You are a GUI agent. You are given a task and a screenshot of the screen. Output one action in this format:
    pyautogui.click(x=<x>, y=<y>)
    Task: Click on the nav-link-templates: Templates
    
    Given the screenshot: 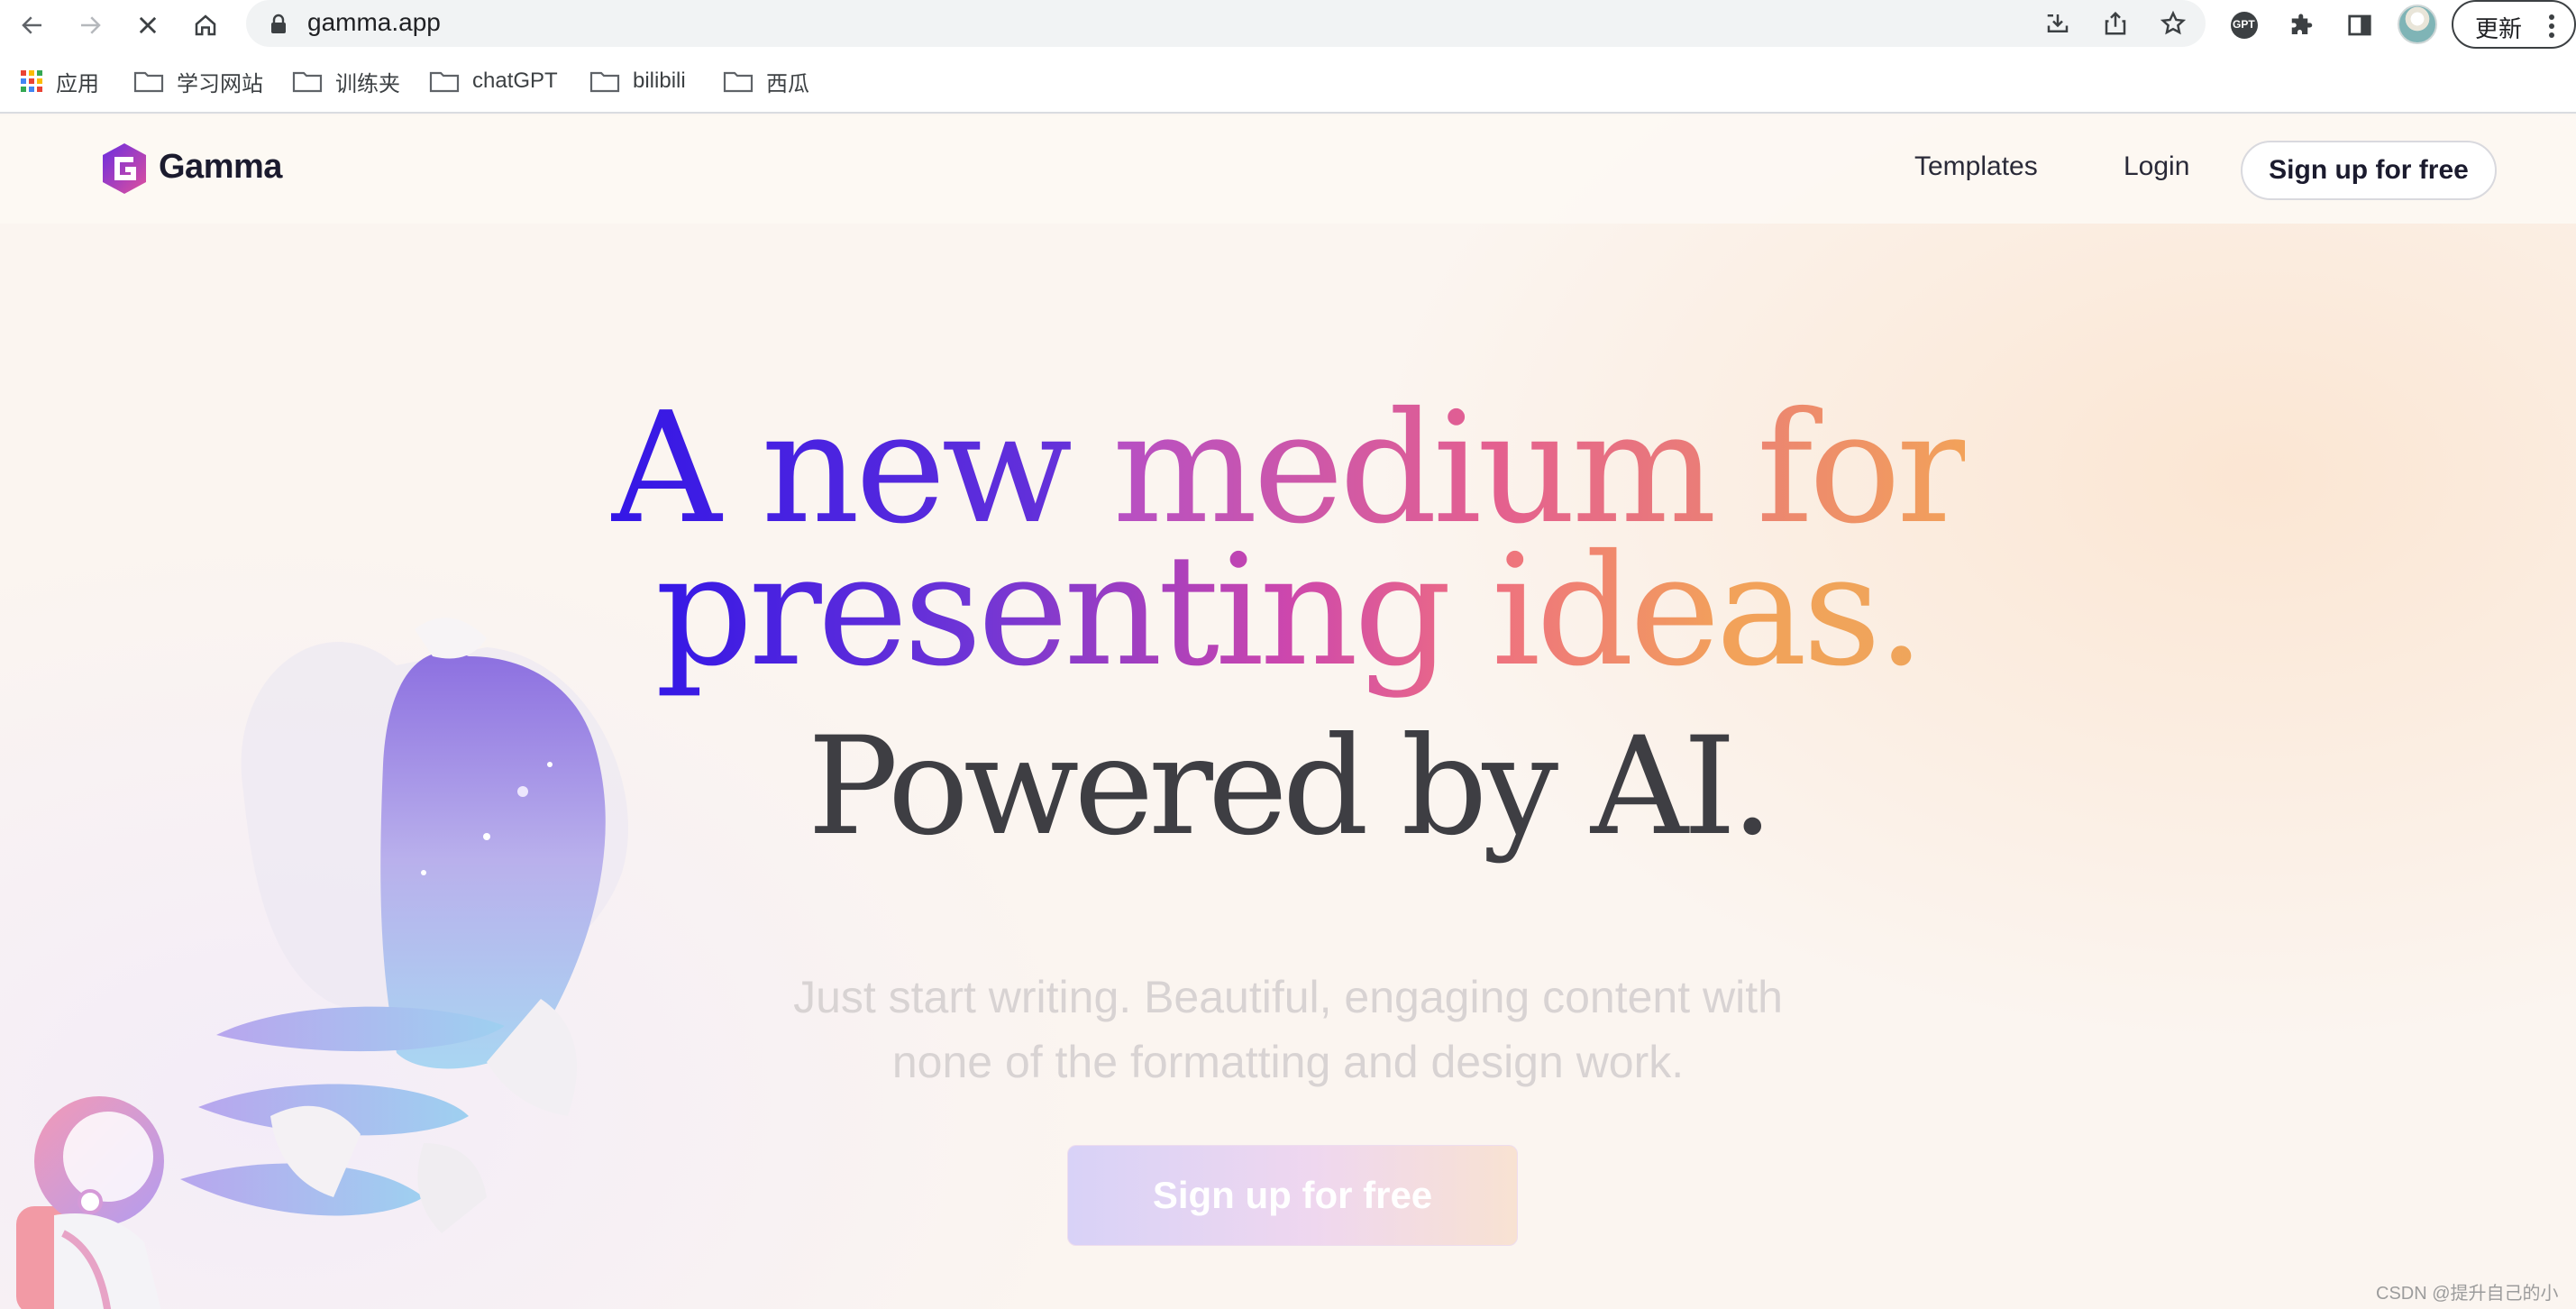 What is the action you would take?
    pyautogui.click(x=1976, y=166)
    